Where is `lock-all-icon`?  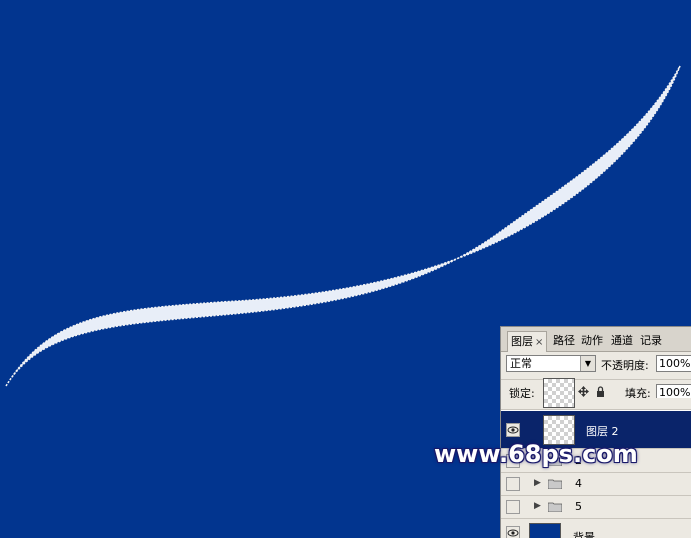 lock-all-icon is located at coordinates (600, 391).